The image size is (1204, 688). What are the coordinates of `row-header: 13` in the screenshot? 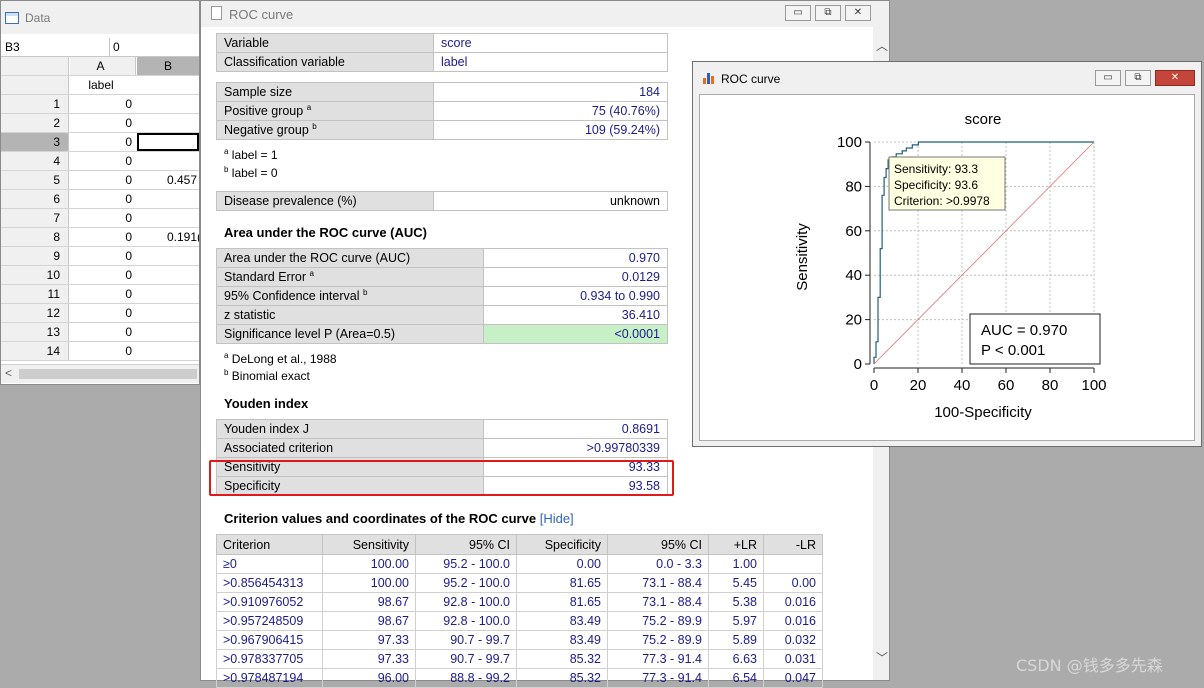 It's located at (35, 332).